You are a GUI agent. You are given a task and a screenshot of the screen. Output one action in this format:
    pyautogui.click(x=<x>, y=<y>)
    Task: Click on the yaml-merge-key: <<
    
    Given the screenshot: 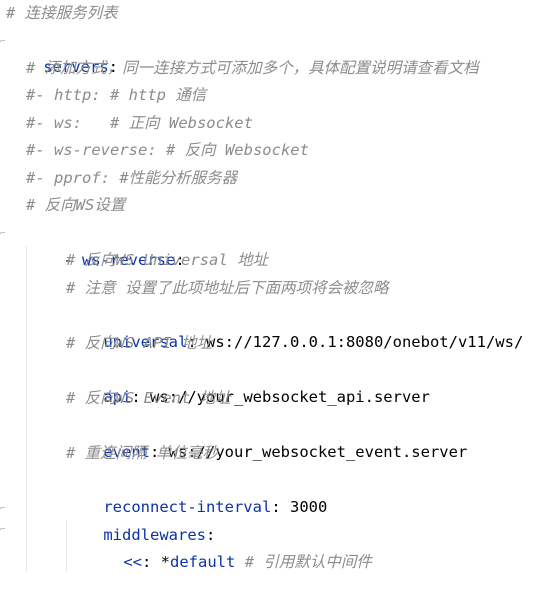 What is the action you would take?
    pyautogui.click(x=132, y=562)
    